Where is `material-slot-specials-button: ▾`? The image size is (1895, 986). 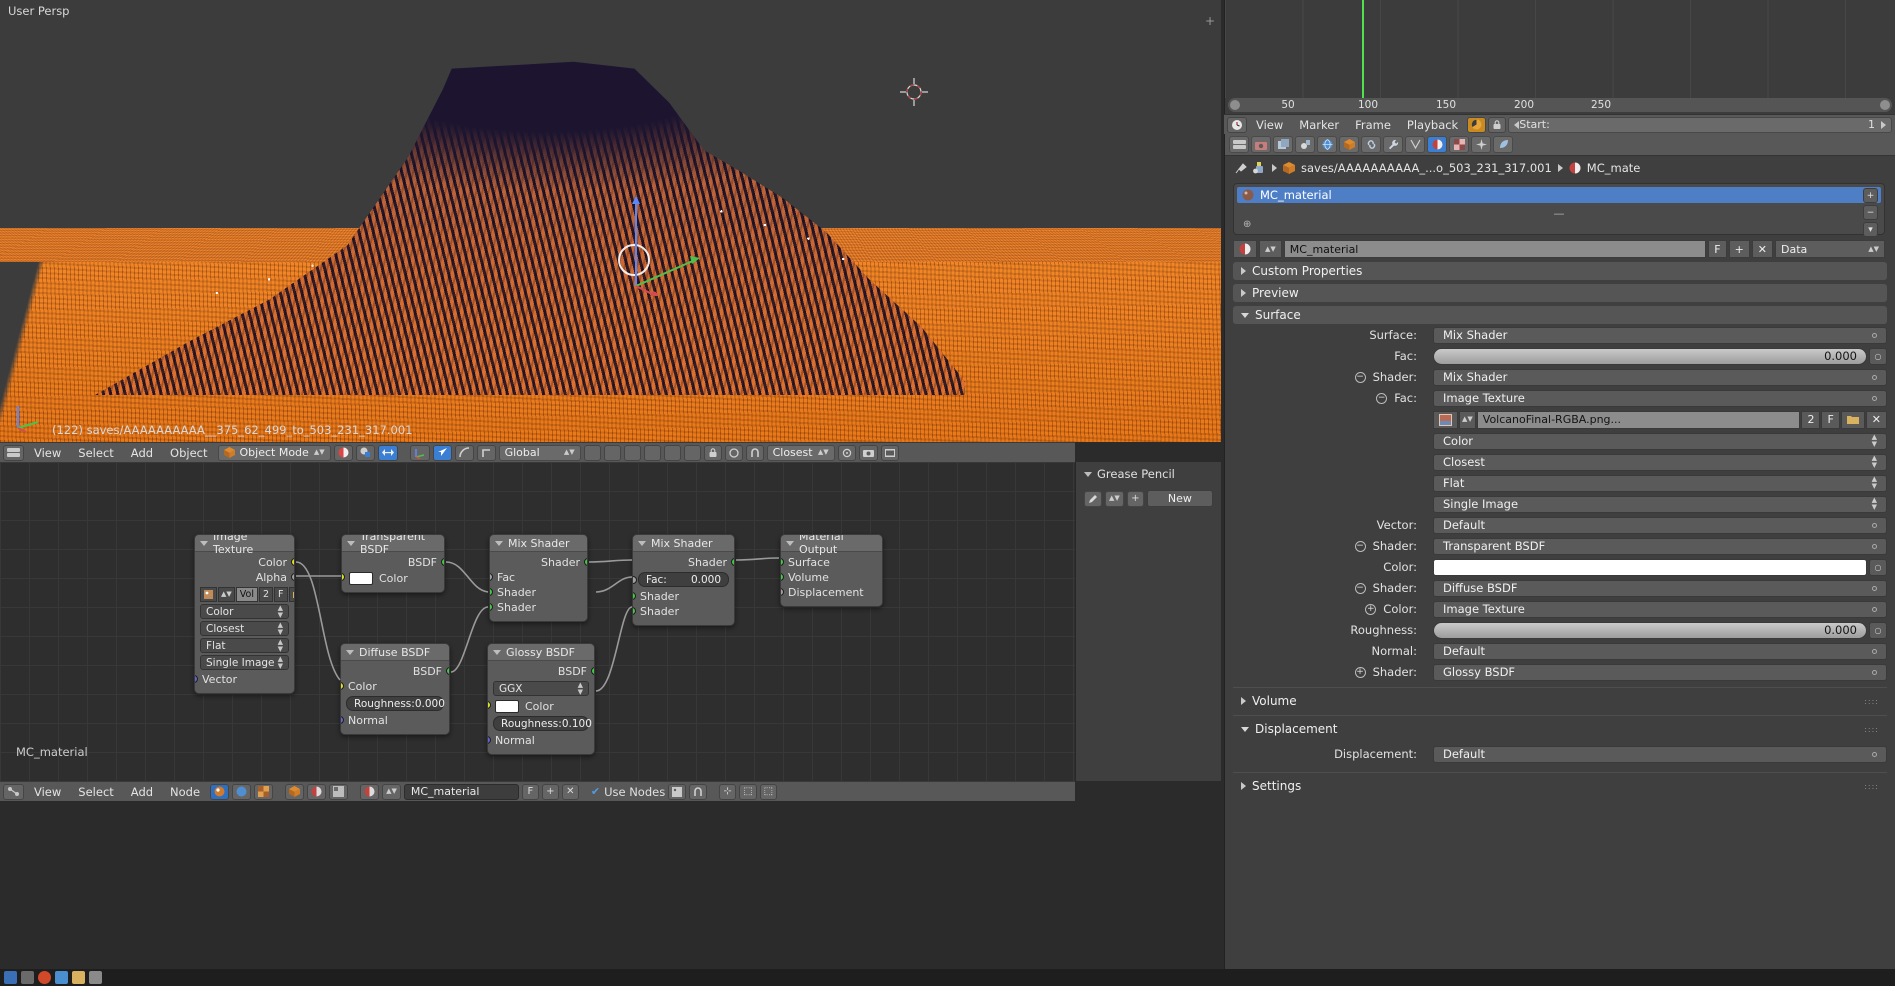
material-slot-specials-button: ▾ is located at coordinates (1870, 229).